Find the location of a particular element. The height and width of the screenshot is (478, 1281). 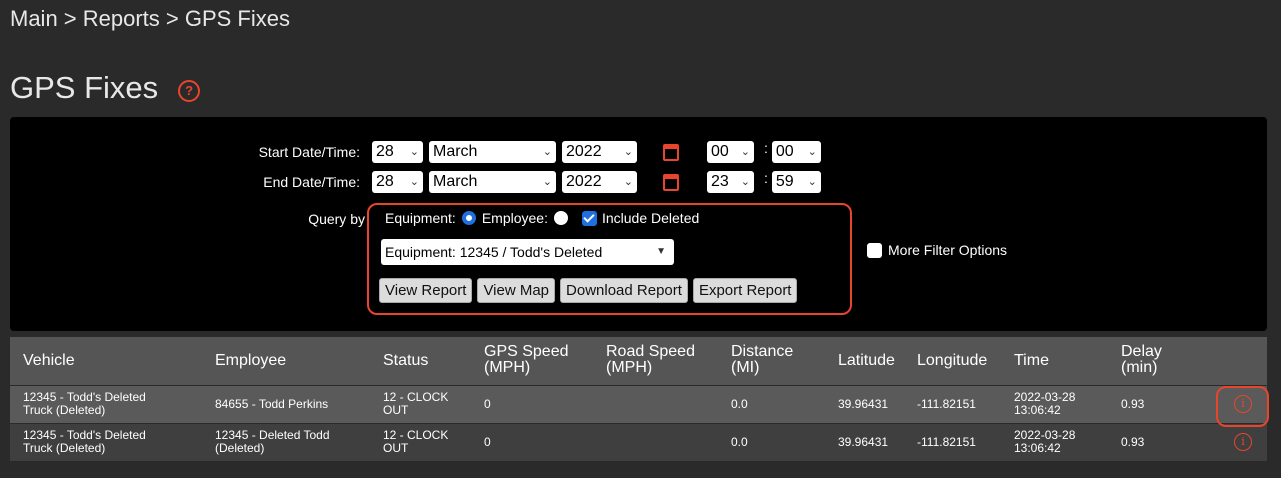

cell-employee-line2: (Deleted) is located at coordinates (240, 448).